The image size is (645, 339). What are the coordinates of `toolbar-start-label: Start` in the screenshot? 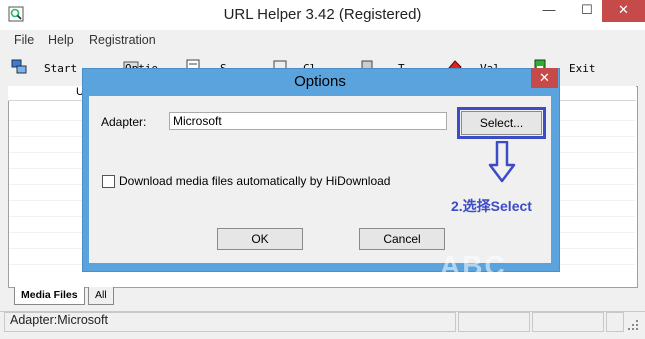 It's located at (60, 68).